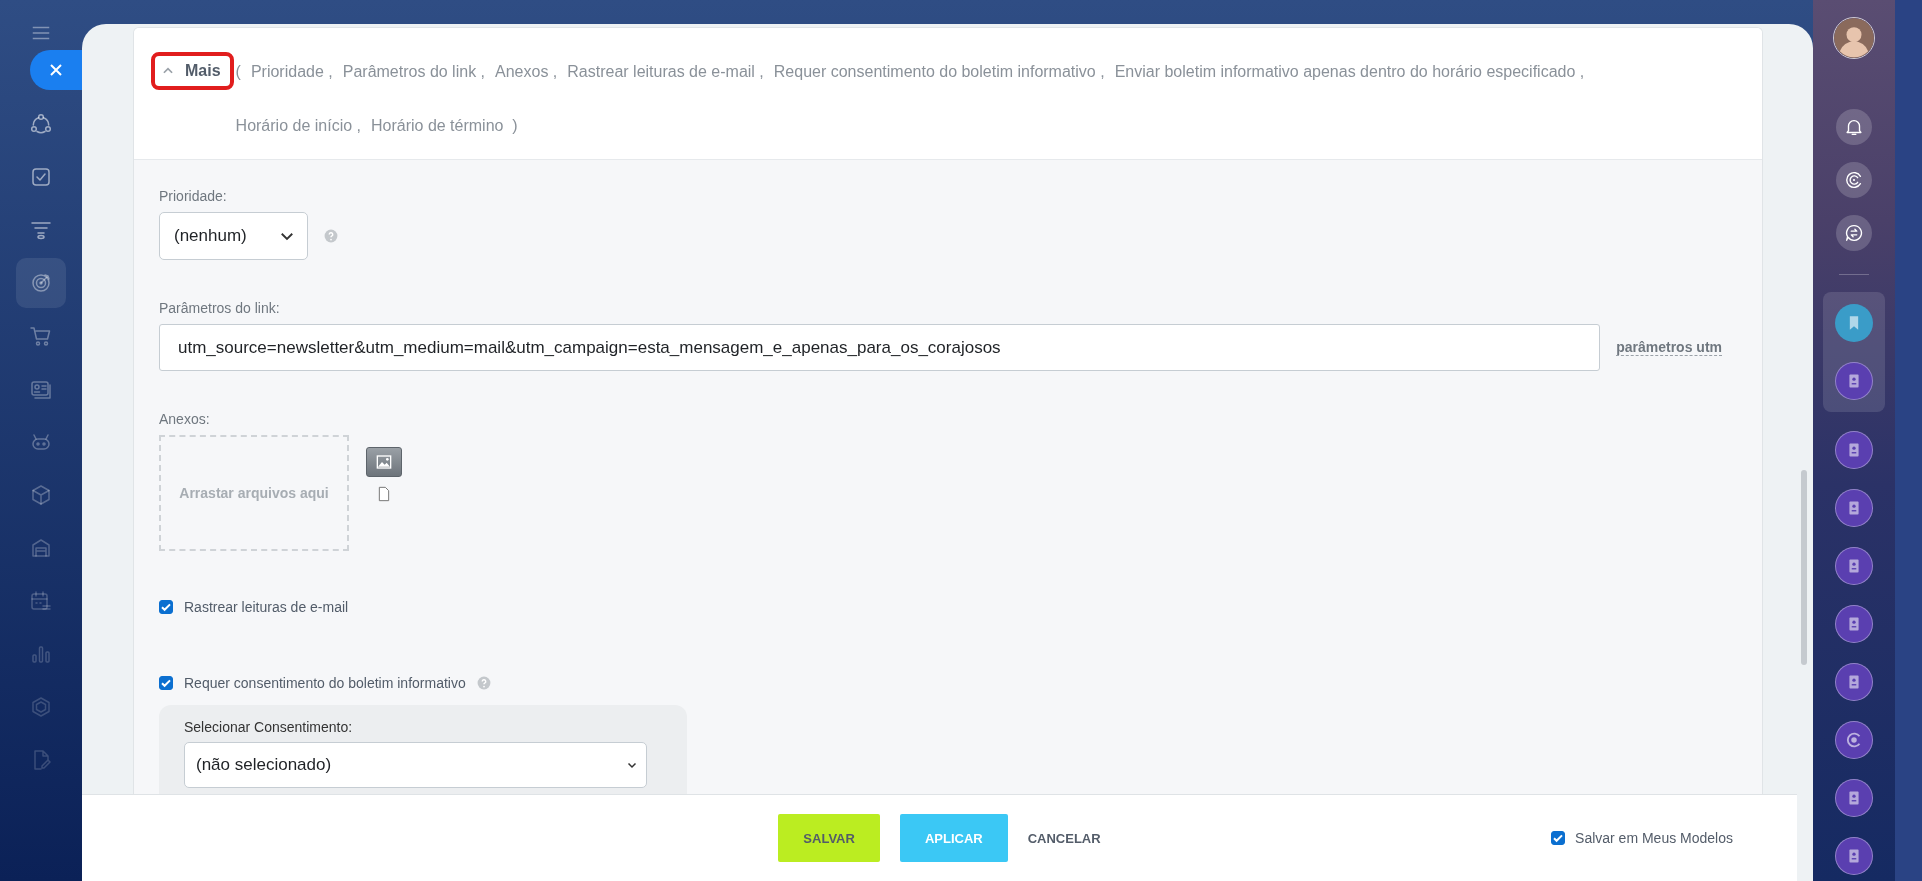 The image size is (1922, 881). I want to click on avatar, so click(1854, 38).